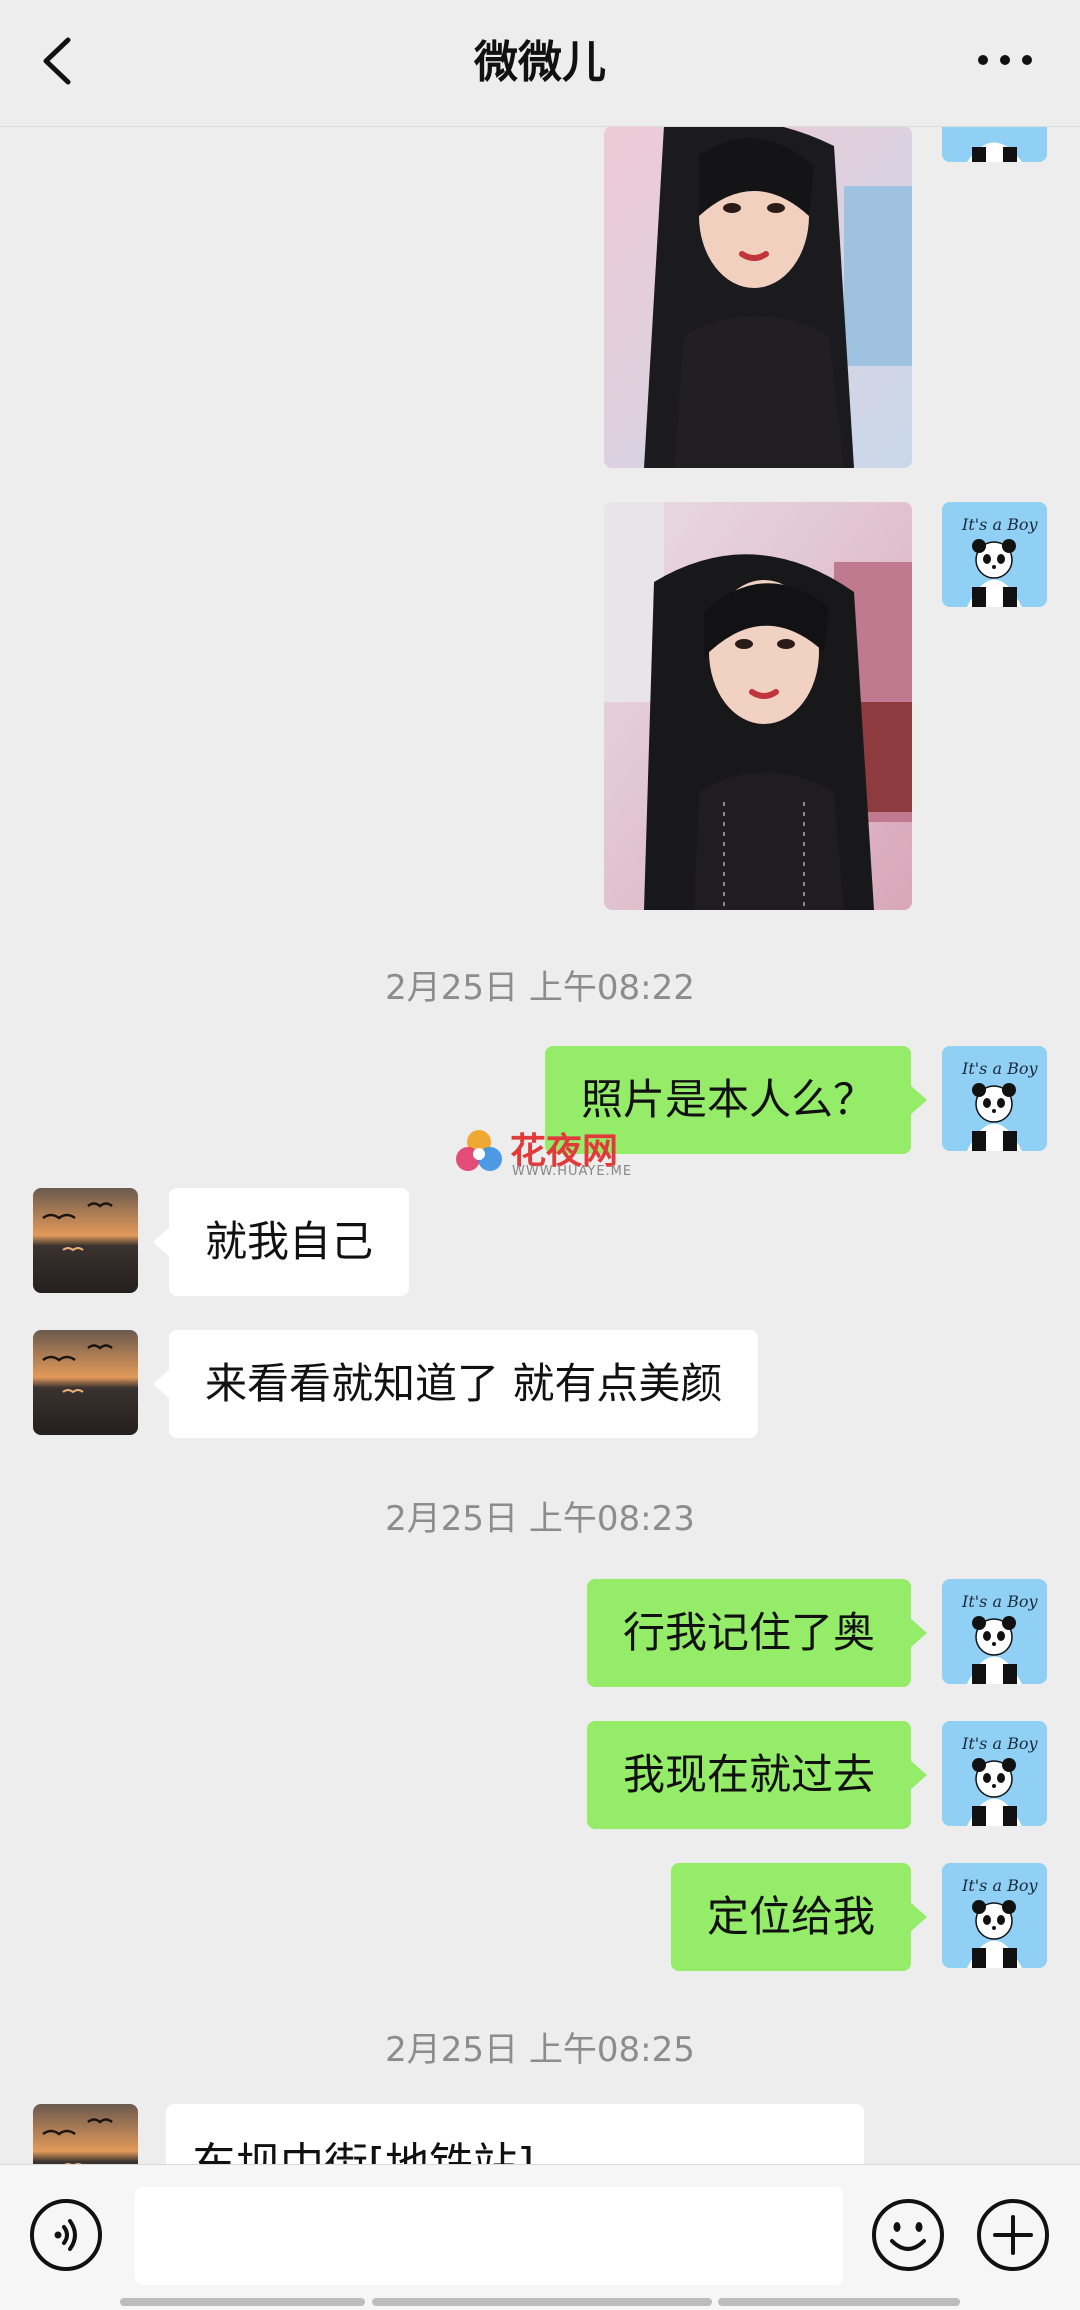 Image resolution: width=1080 pixels, height=2310 pixels. I want to click on emoji-icon, so click(908, 2235).